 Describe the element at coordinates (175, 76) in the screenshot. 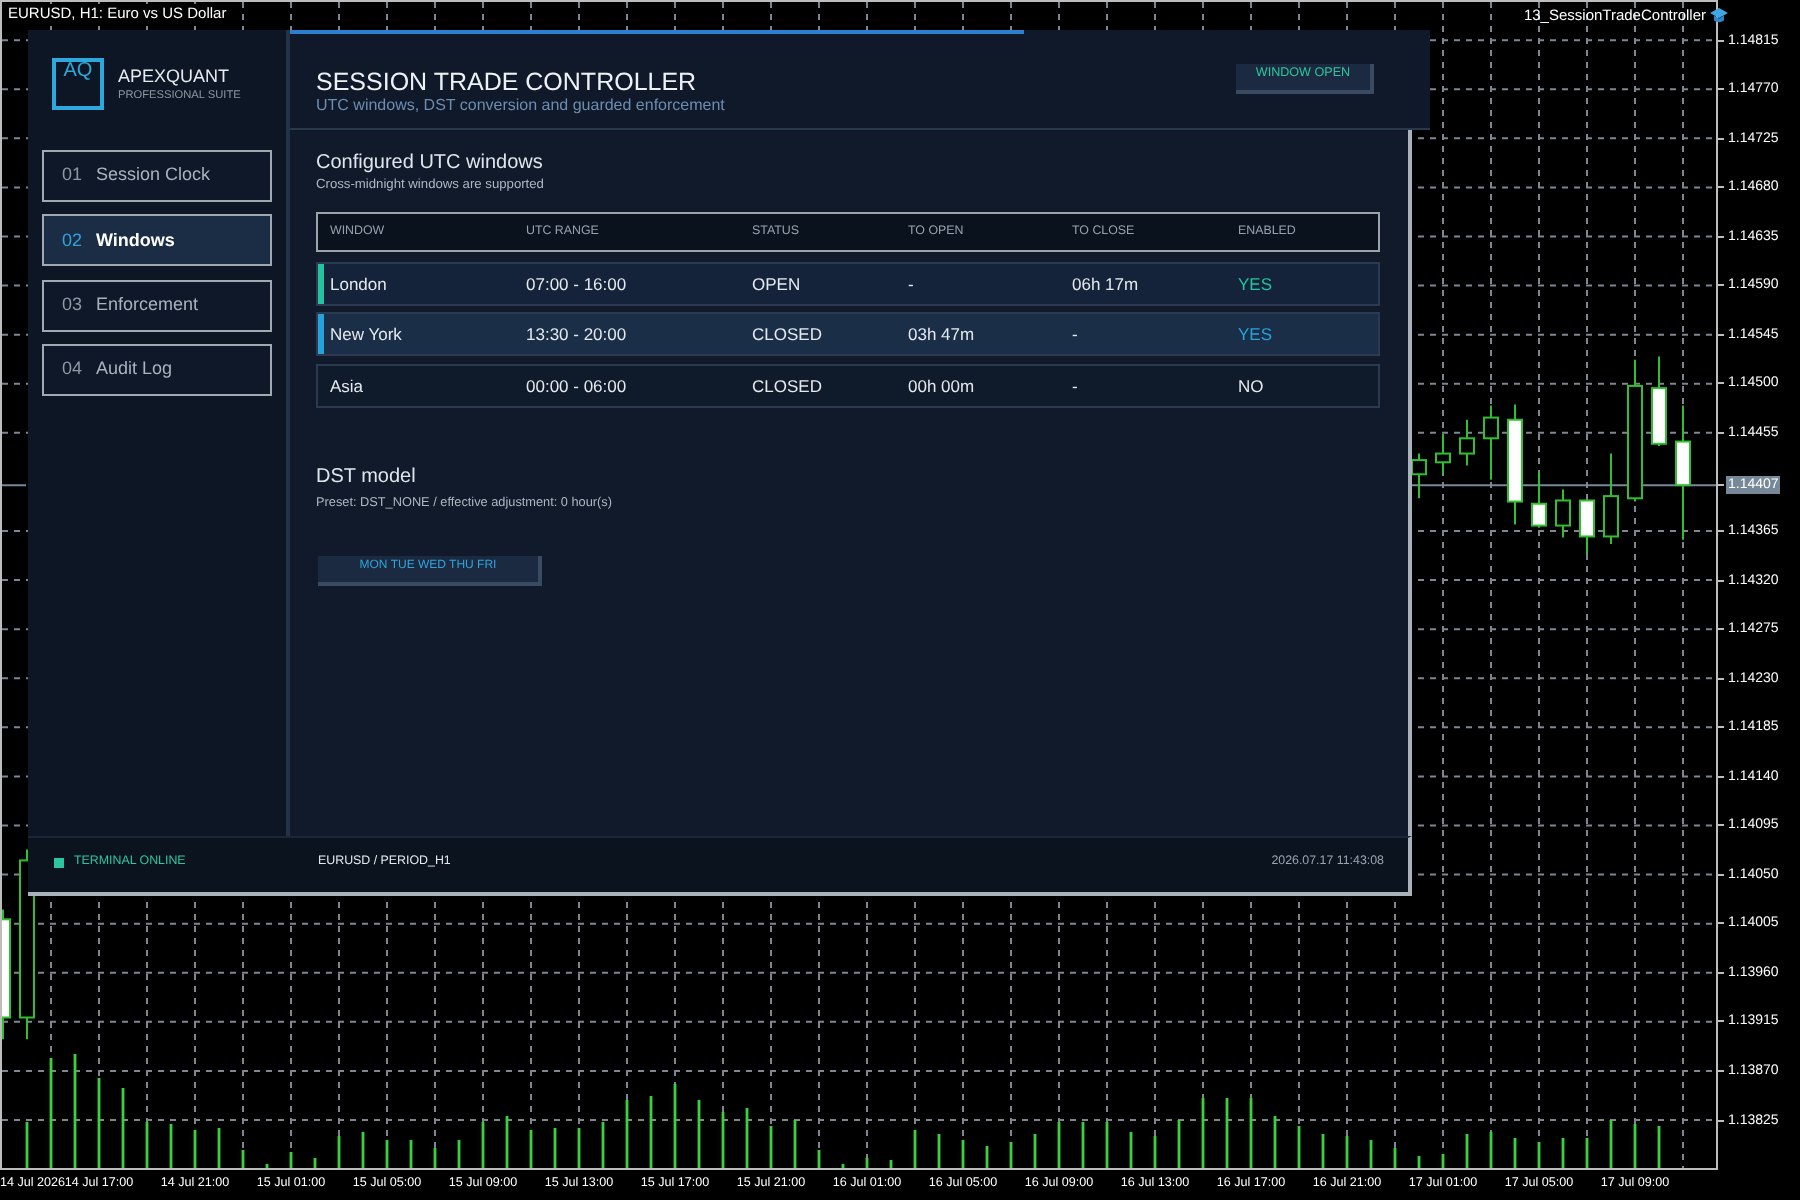

I see `brand-name: APEXQUANT` at that location.